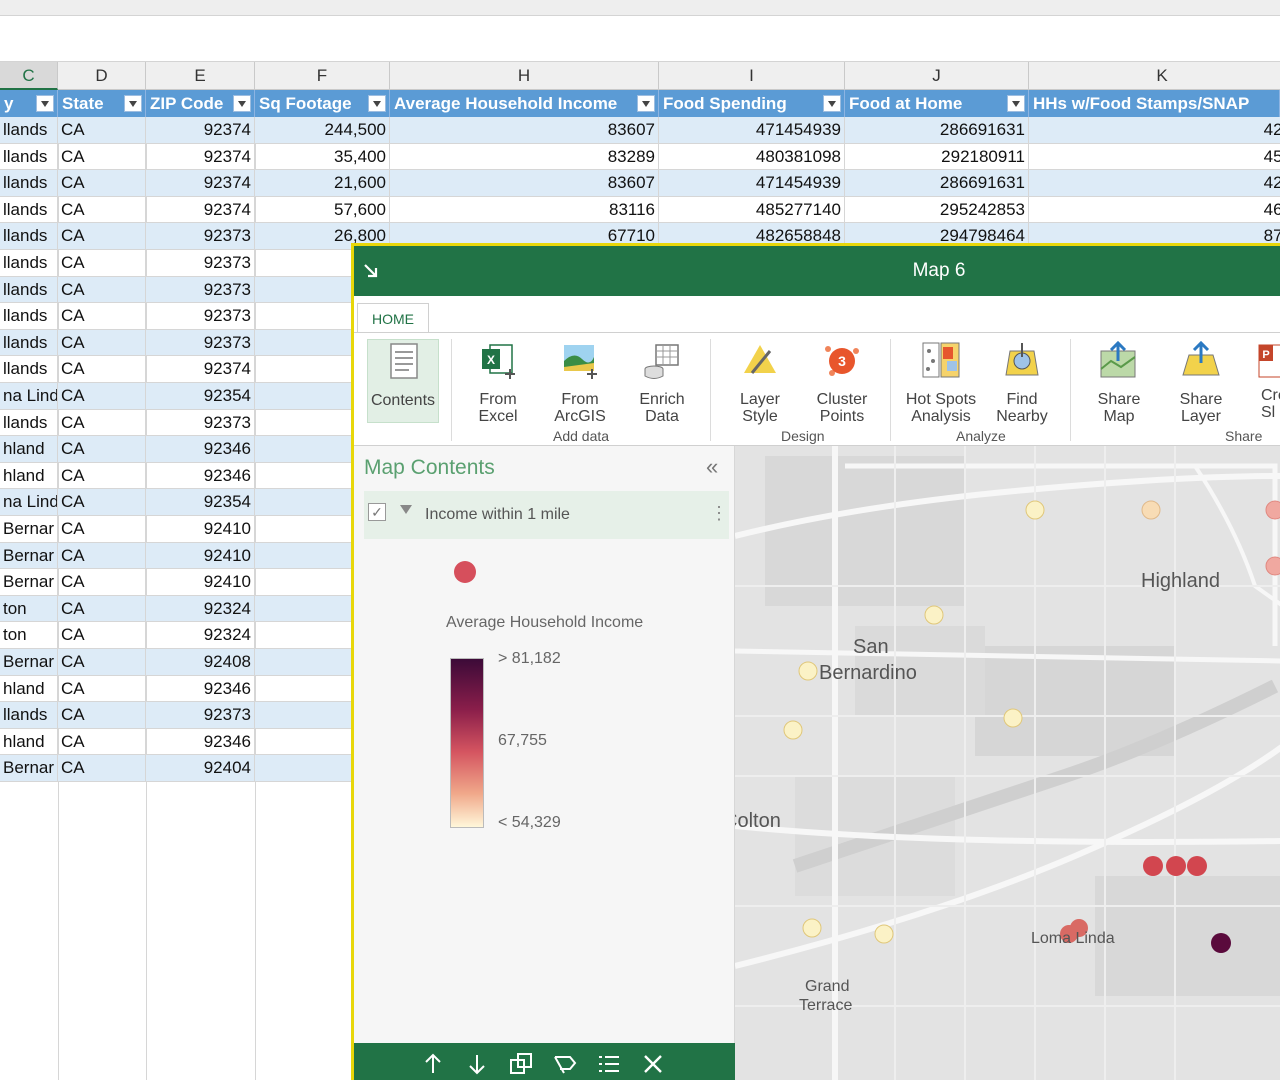 Image resolution: width=1280 pixels, height=1080 pixels. Describe the element at coordinates (406, 509) in the screenshot. I see `expand-layer-icon` at that location.